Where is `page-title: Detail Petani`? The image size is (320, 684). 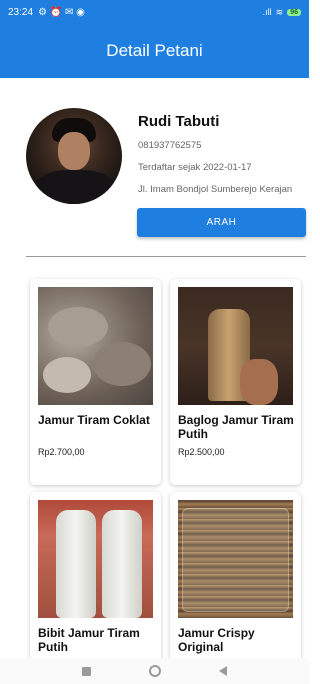 page-title: Detail Petani is located at coordinates (154, 50).